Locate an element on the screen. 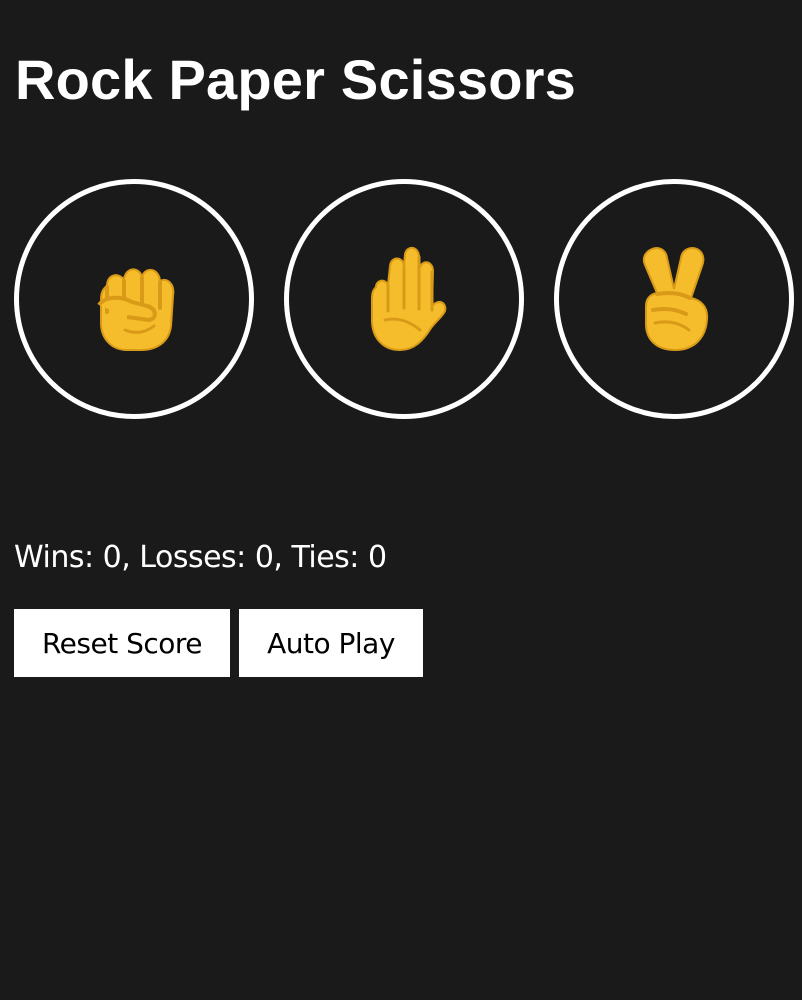 The image size is (802, 1000). victory-hand-icon is located at coordinates (675, 299).